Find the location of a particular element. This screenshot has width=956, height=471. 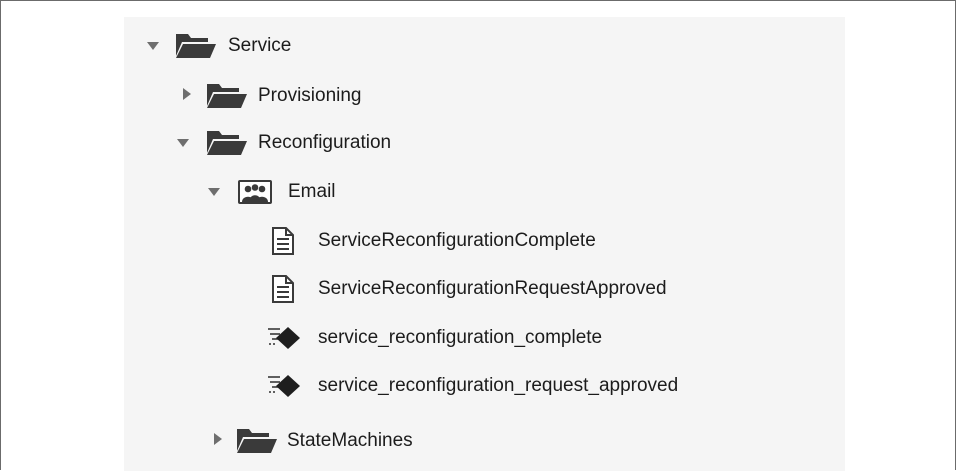

tree-item-document: ServiceReconfigurationRequestApproved is located at coordinates (444, 289).